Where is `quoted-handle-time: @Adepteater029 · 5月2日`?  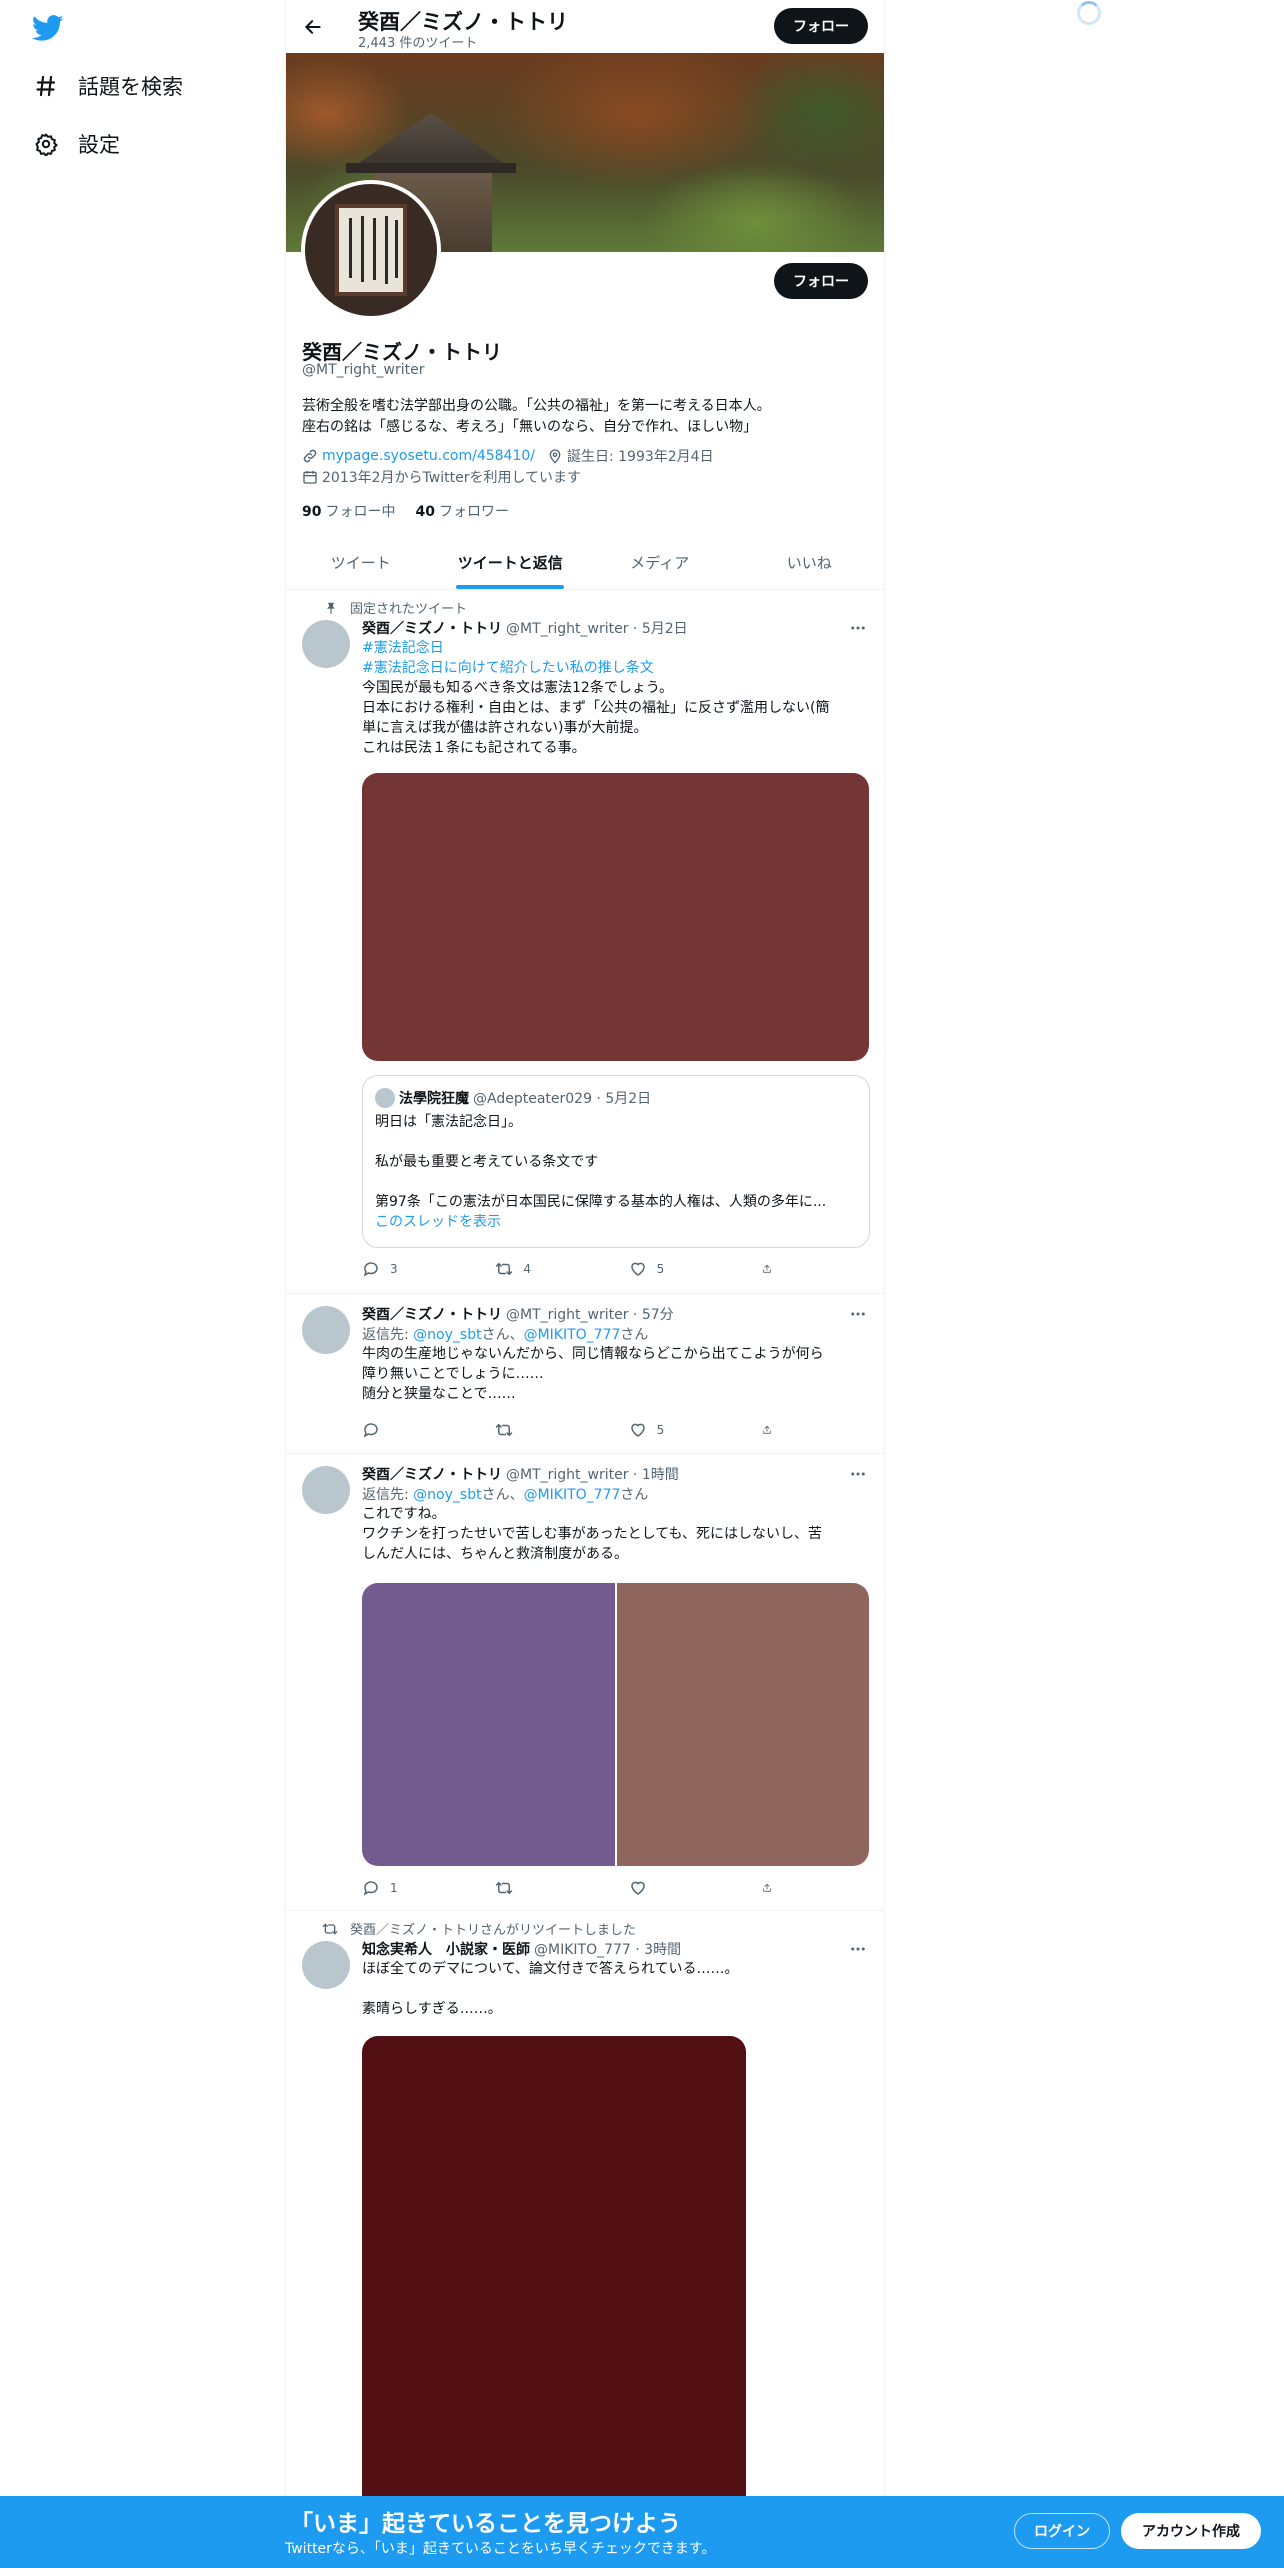
quoted-handle-time: @Adepteater029 · 5月2日 is located at coordinates (562, 1099).